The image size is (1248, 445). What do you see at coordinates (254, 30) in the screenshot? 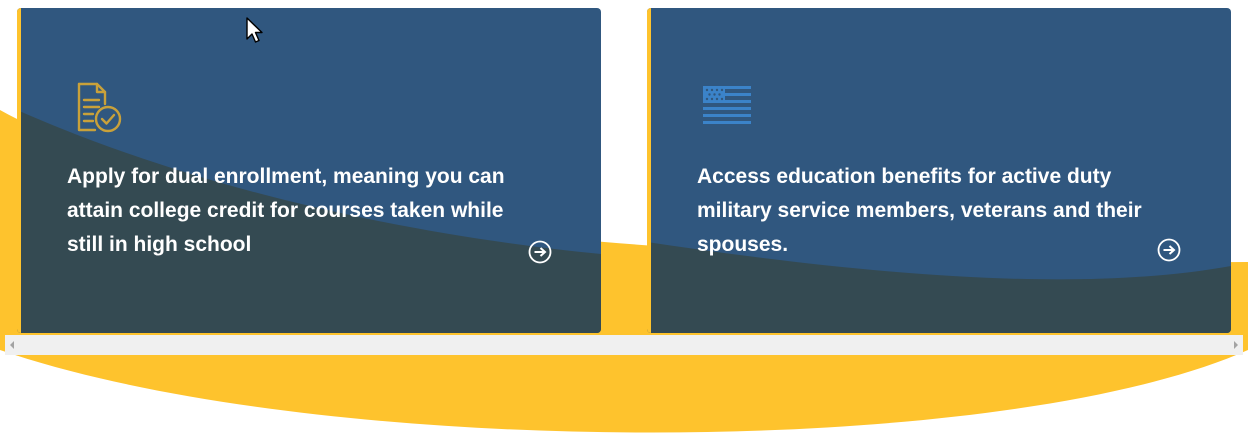
I see `mouse-cursor-icon` at bounding box center [254, 30].